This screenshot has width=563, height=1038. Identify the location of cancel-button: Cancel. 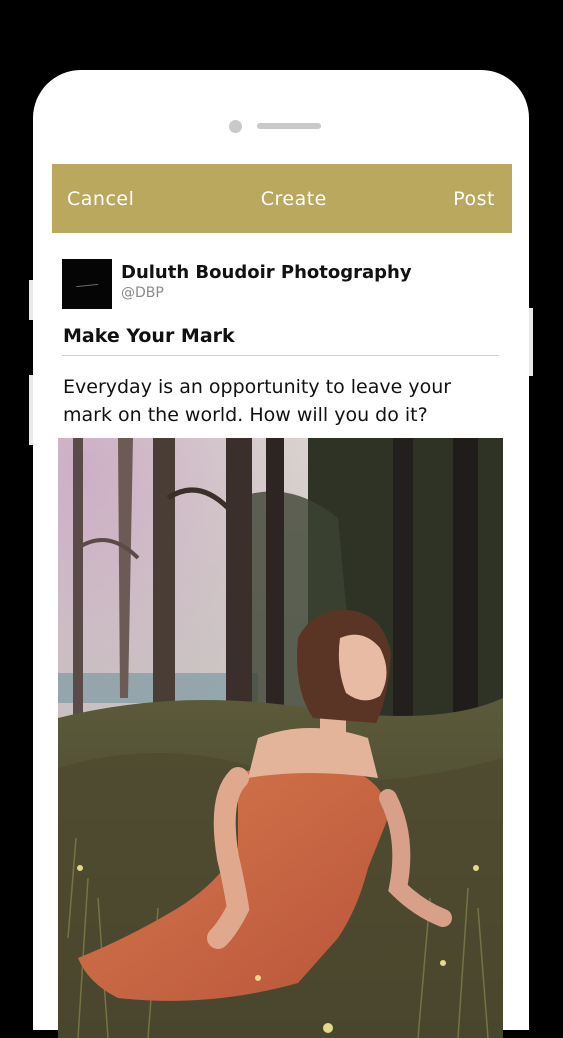
(100, 199).